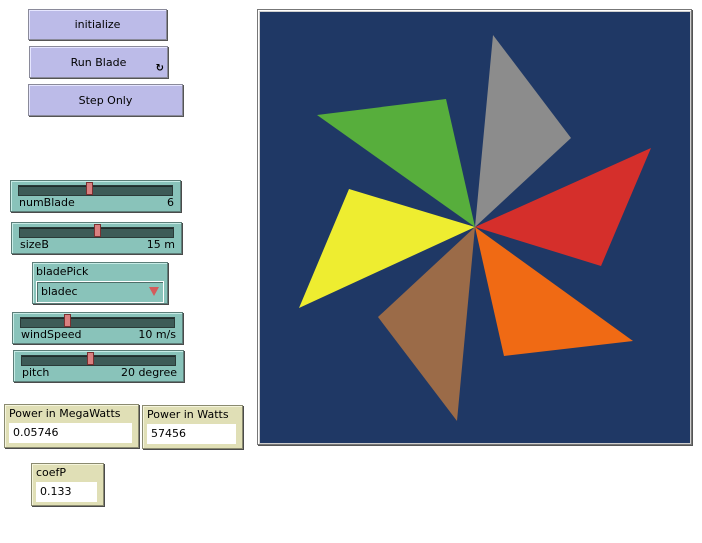 The height and width of the screenshot is (543, 702). I want to click on numblade-slider: numBlade 6, so click(95, 196).